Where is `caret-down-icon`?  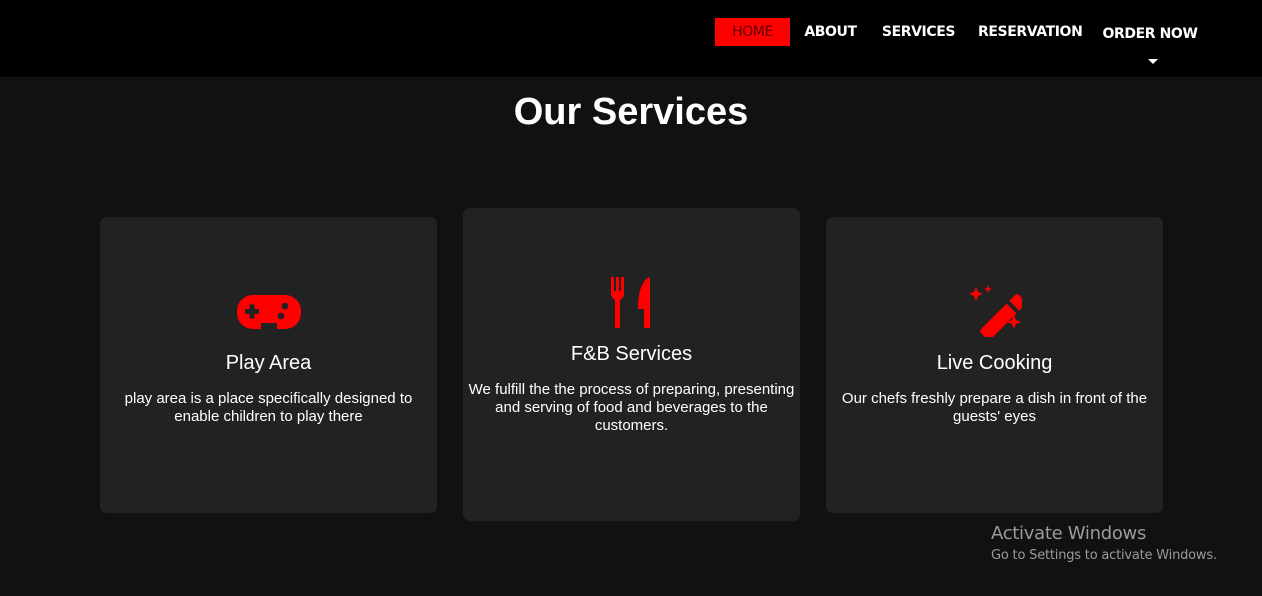 caret-down-icon is located at coordinates (1152, 61).